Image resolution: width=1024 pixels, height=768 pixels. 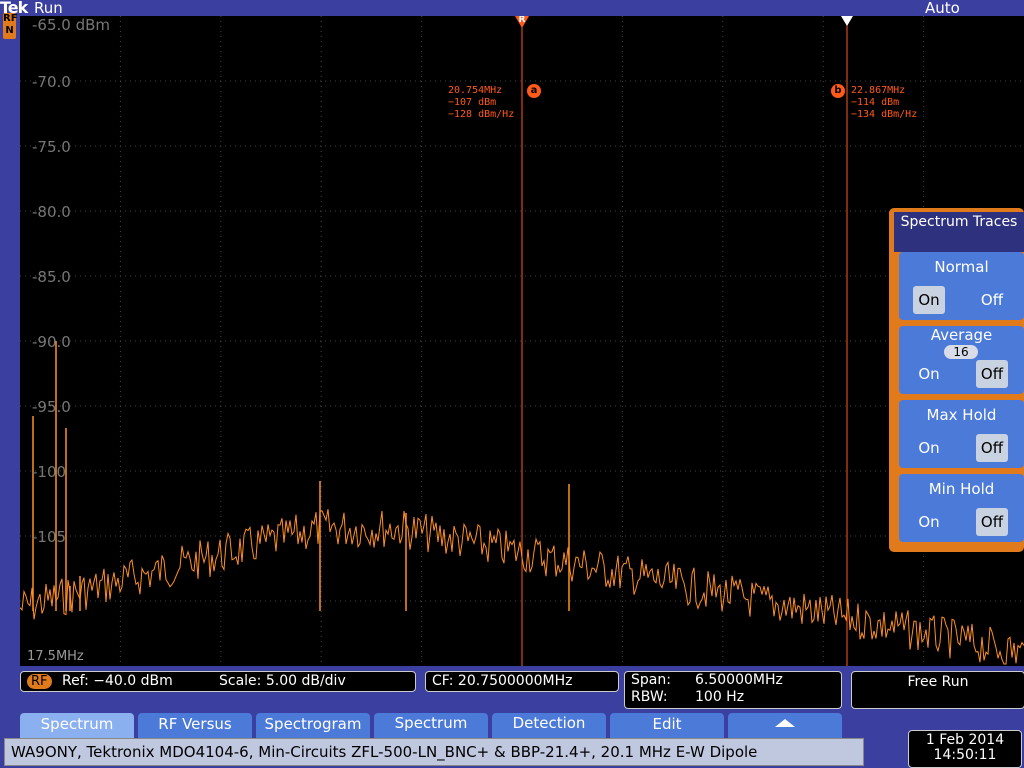 I want to click on start-frequency-label: 17.5MHz, so click(x=55, y=656).